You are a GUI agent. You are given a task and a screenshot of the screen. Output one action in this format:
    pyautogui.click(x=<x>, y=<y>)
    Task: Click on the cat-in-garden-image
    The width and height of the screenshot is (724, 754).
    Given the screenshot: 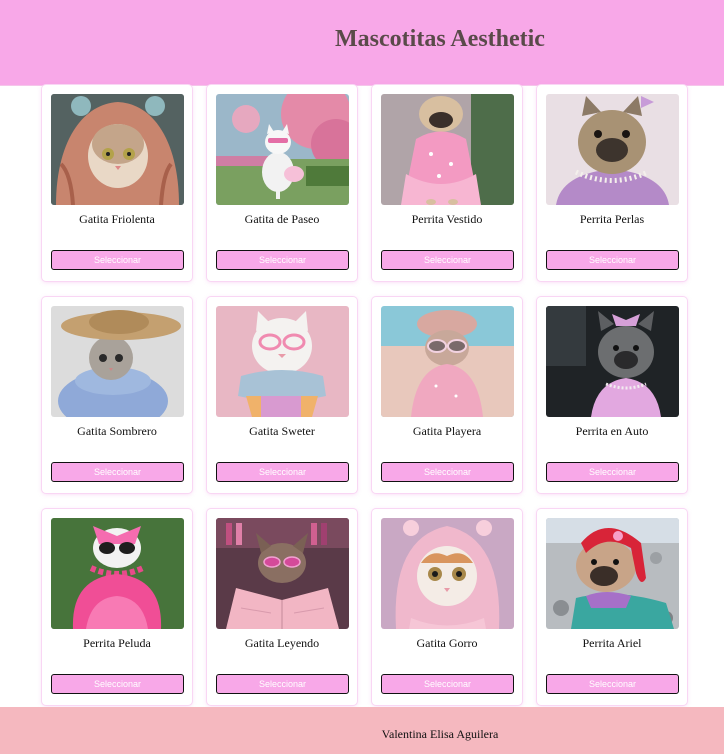 What is the action you would take?
    pyautogui.click(x=282, y=149)
    